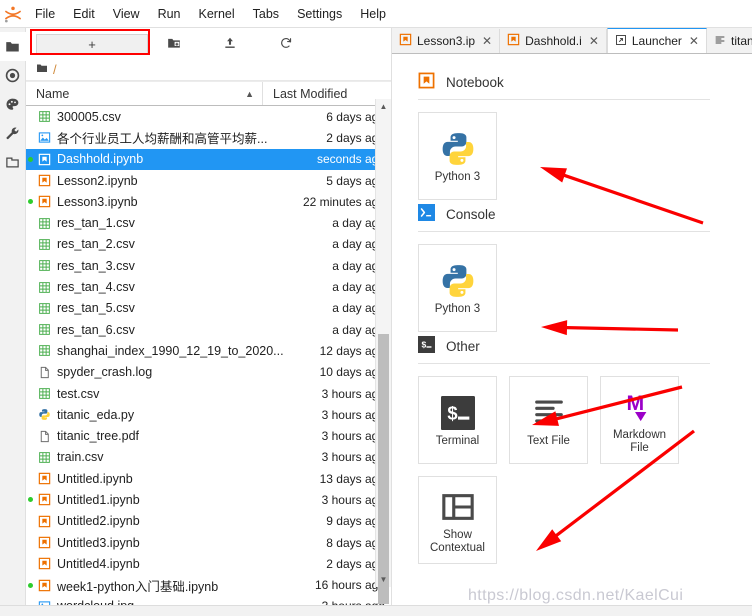 This screenshot has height=616, width=752. What do you see at coordinates (208, 137) in the screenshot?
I see `file-row: 各个行业员工人均薪酬和高管平均薪... 2 days ago` at bounding box center [208, 137].